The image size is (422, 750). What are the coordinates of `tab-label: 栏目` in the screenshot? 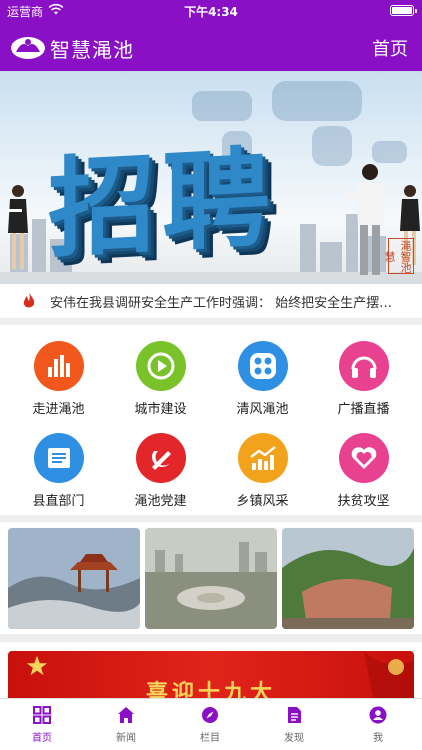 It's located at (210, 738).